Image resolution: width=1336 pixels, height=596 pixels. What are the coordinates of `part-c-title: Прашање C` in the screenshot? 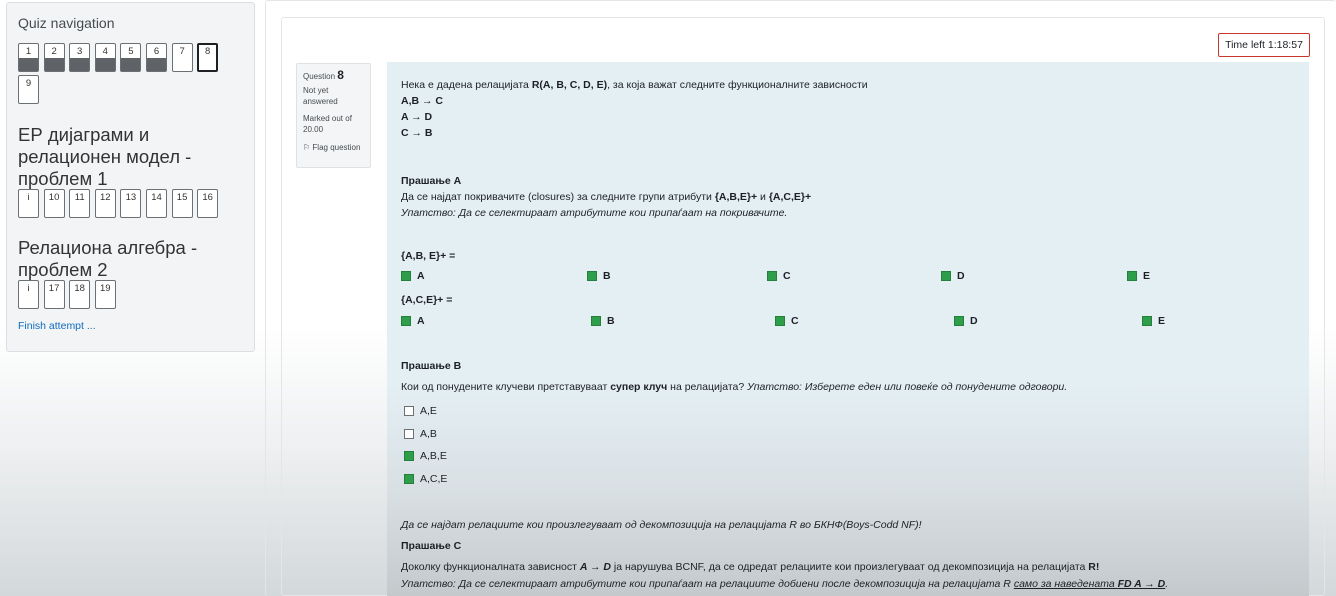 It's located at (431, 546).